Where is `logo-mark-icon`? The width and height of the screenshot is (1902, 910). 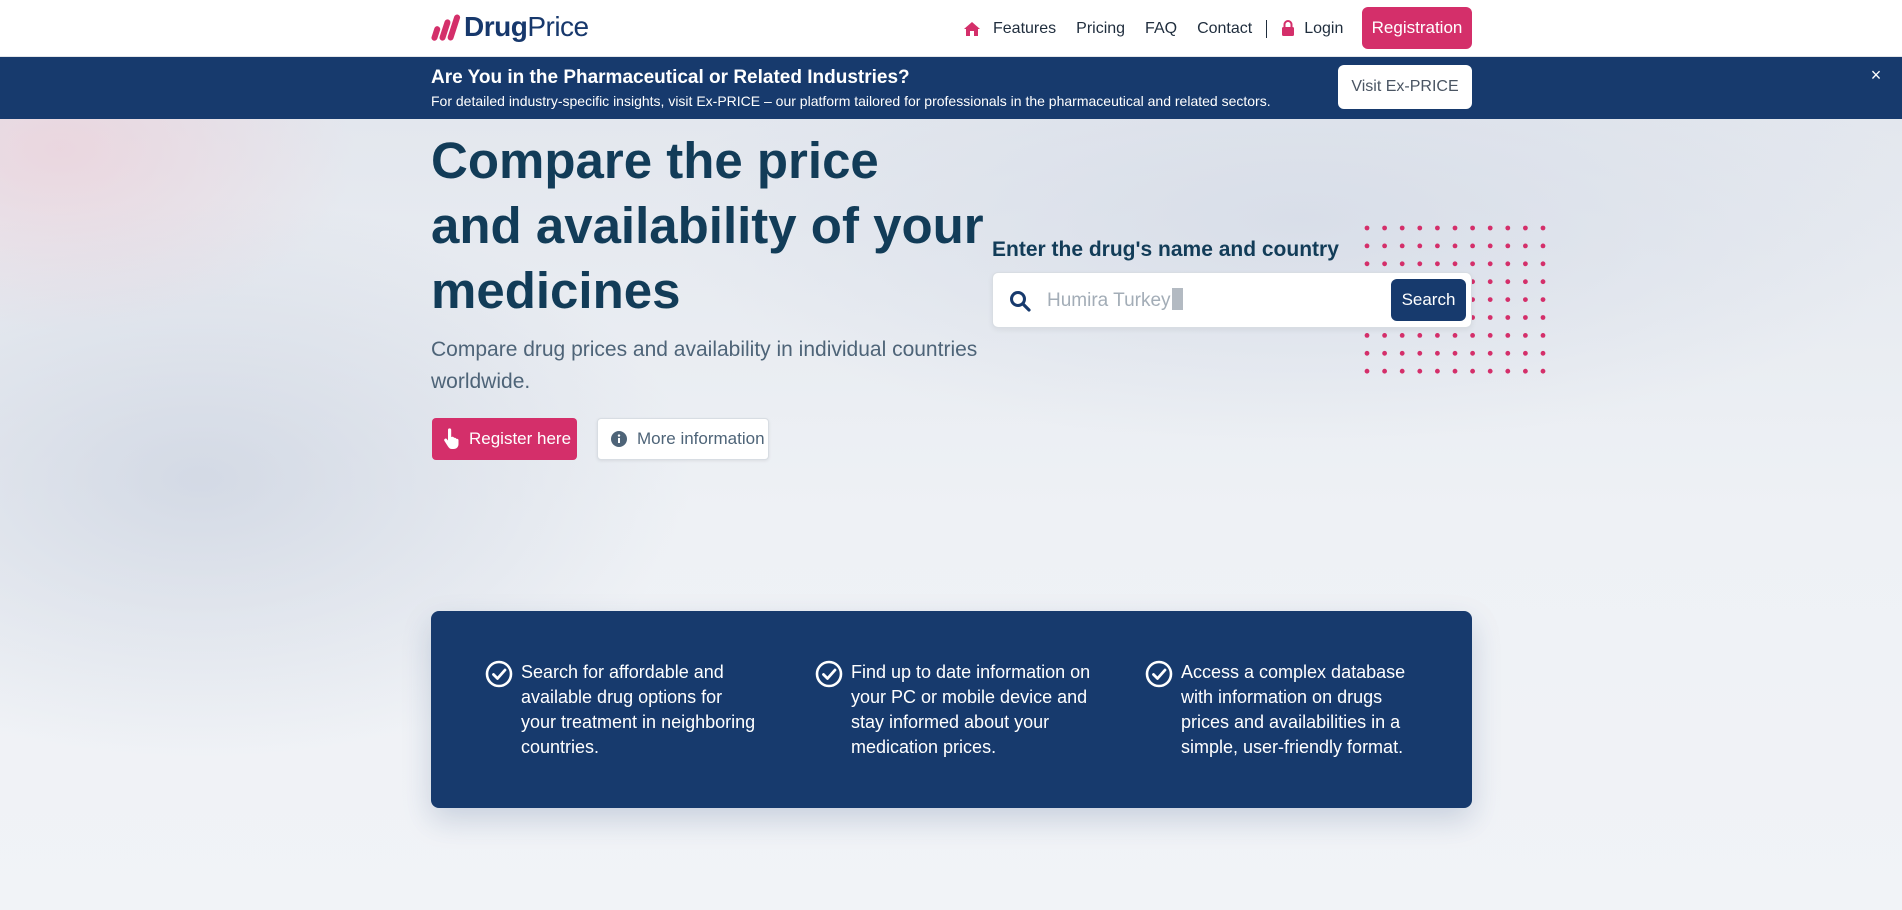
logo-mark-icon is located at coordinates (446, 27).